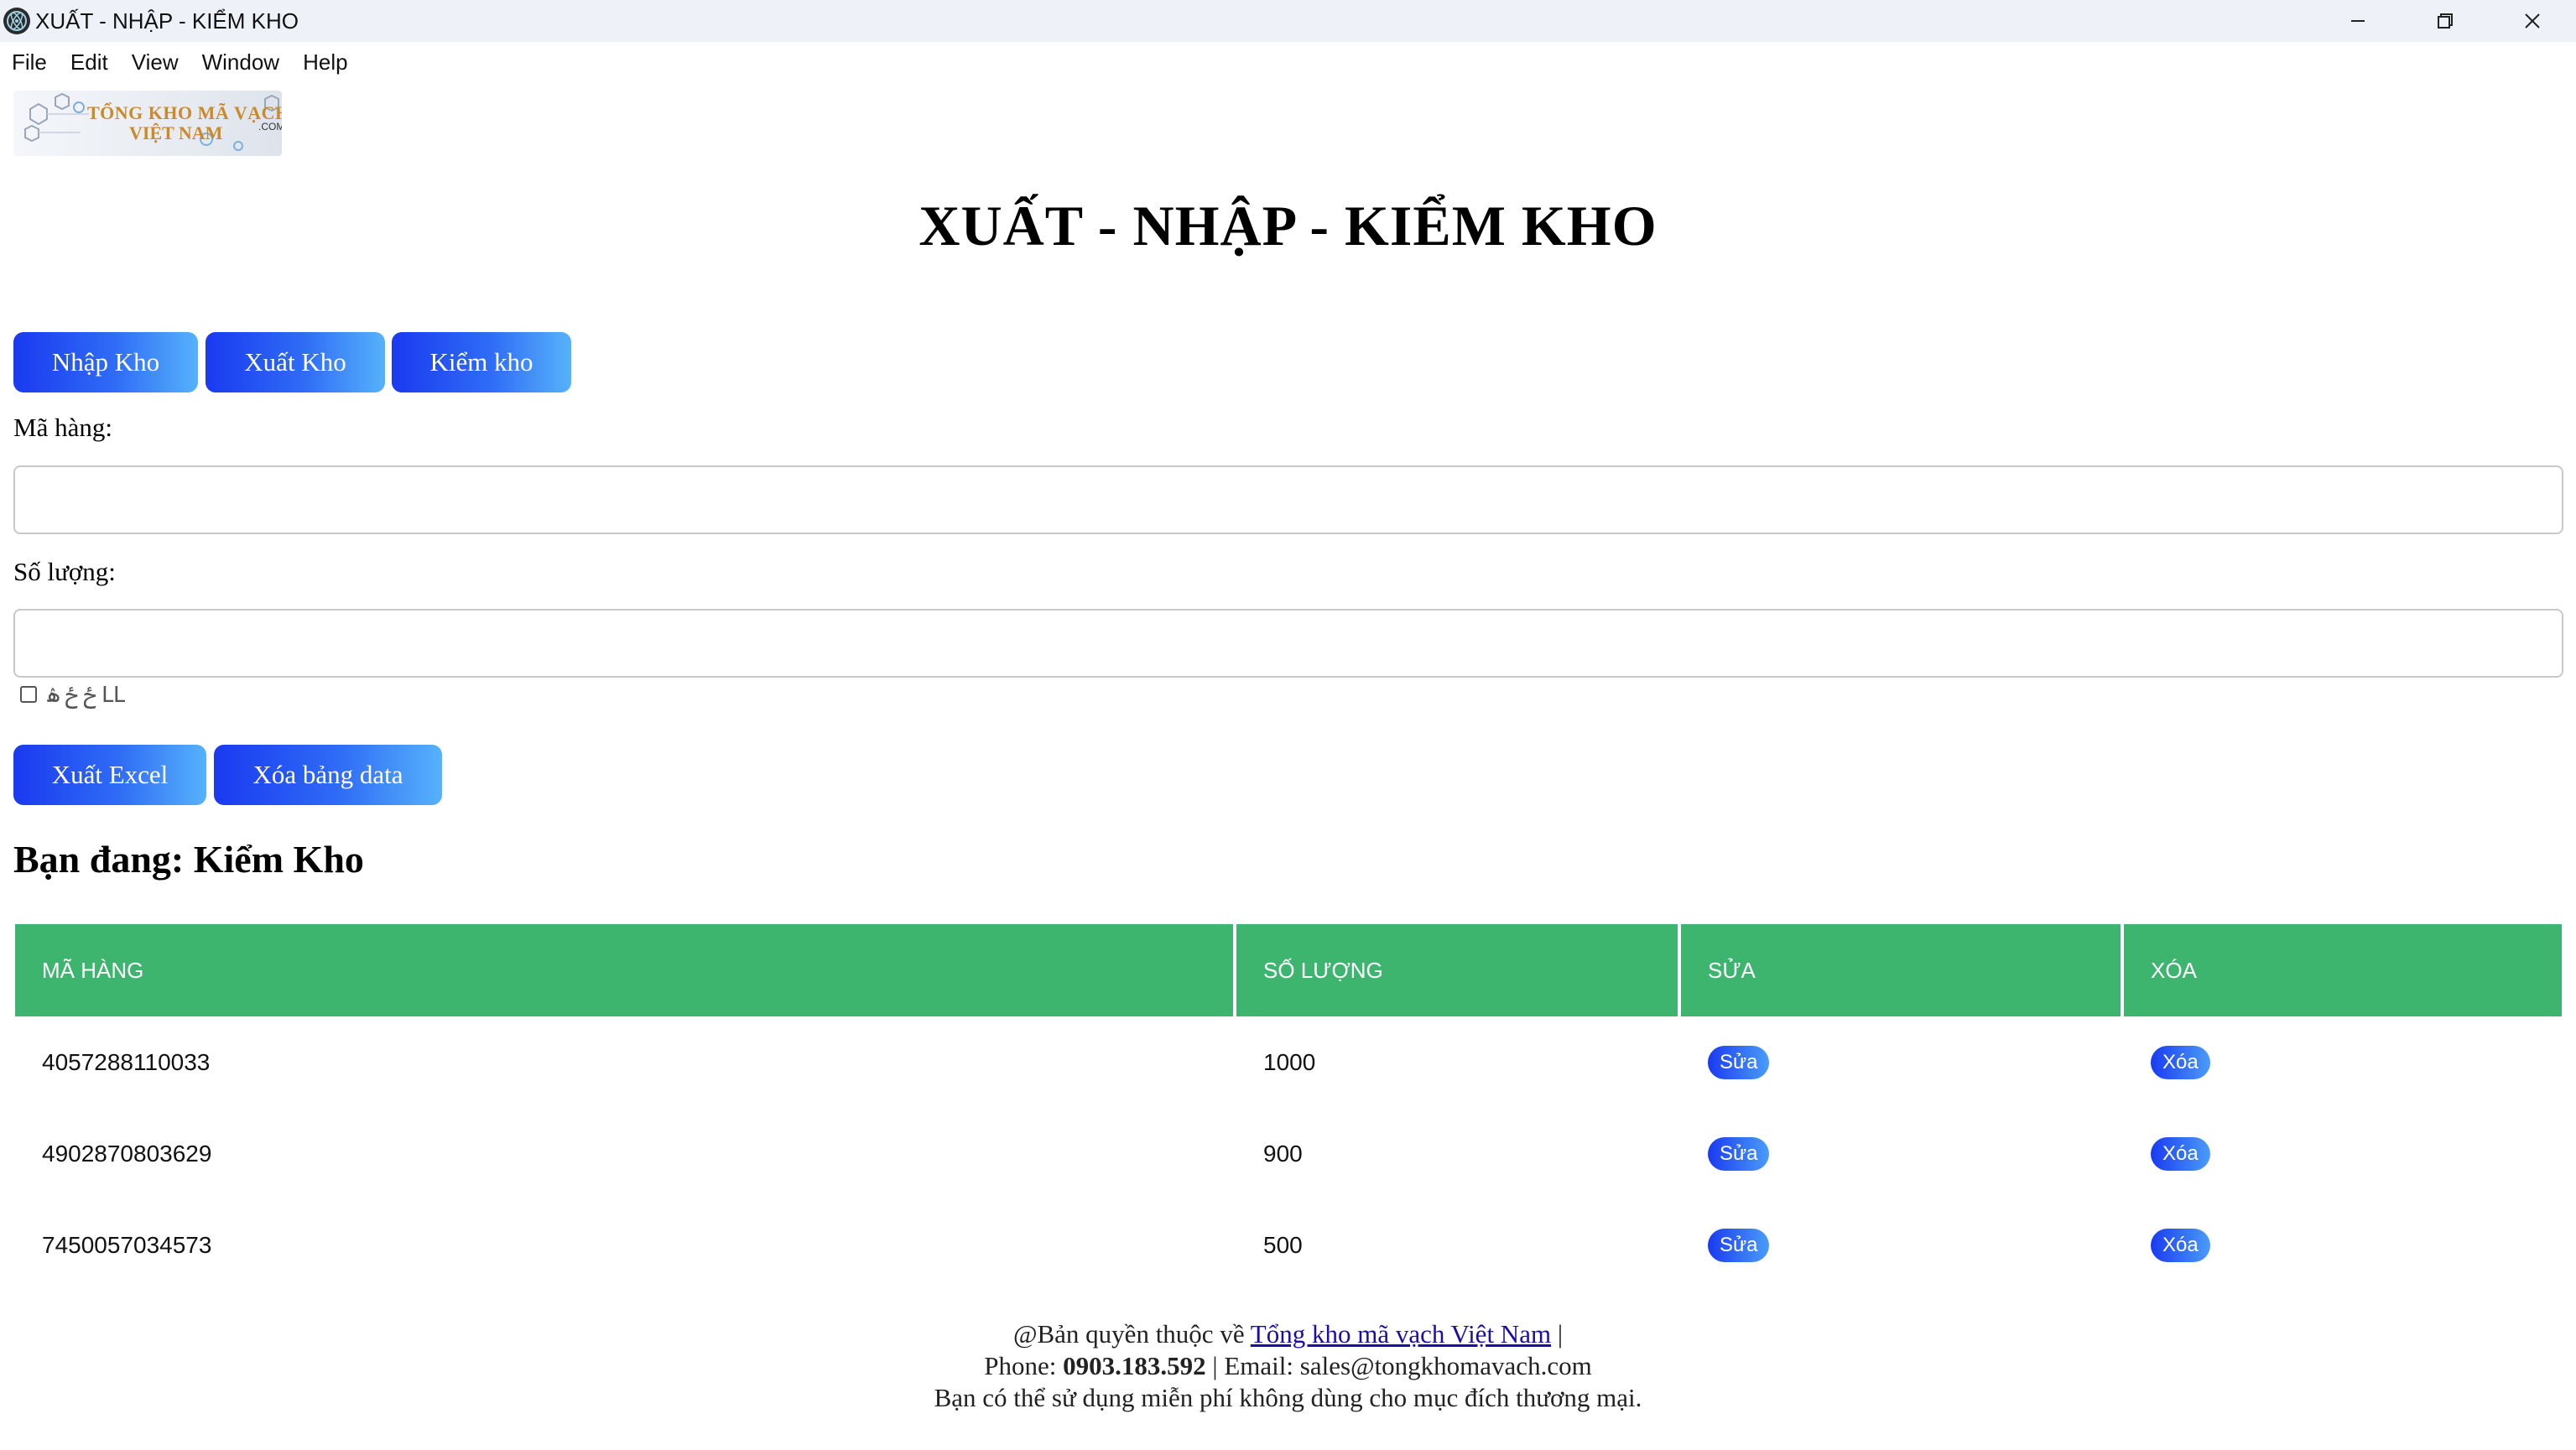 Image resolution: width=2576 pixels, height=1450 pixels. I want to click on tab-xuat-kho: Xuất Kho, so click(295, 362).